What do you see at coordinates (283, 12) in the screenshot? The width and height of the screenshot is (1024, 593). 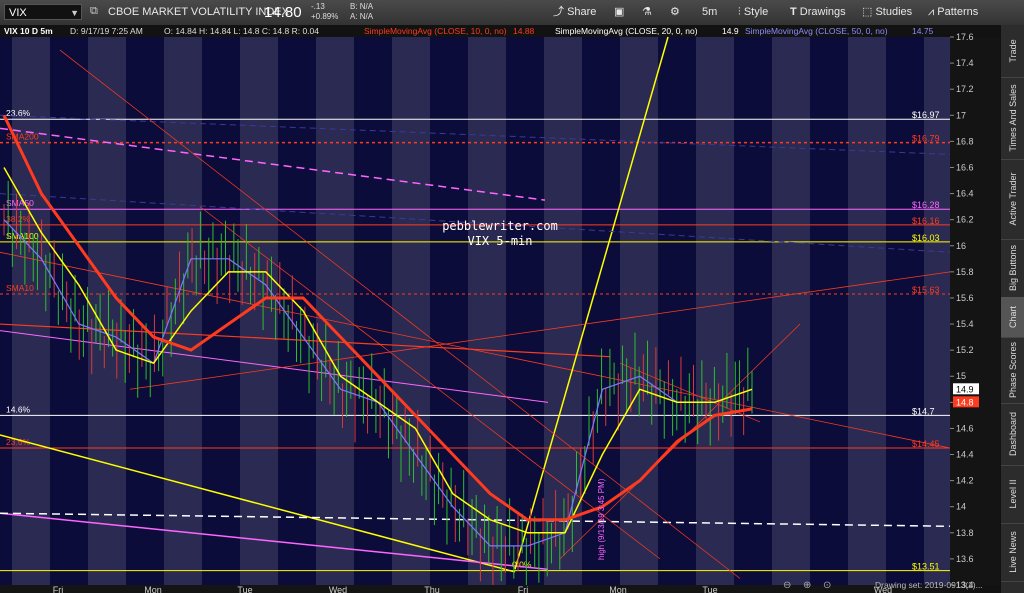 I see `last-price: 14.80` at bounding box center [283, 12].